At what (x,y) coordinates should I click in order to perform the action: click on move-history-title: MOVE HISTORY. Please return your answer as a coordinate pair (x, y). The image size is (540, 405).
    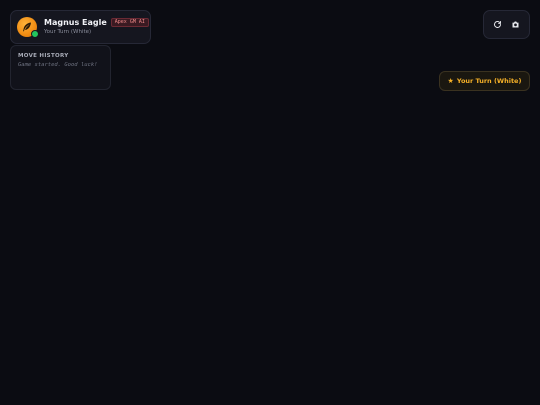
    Looking at the image, I should click on (43, 56).